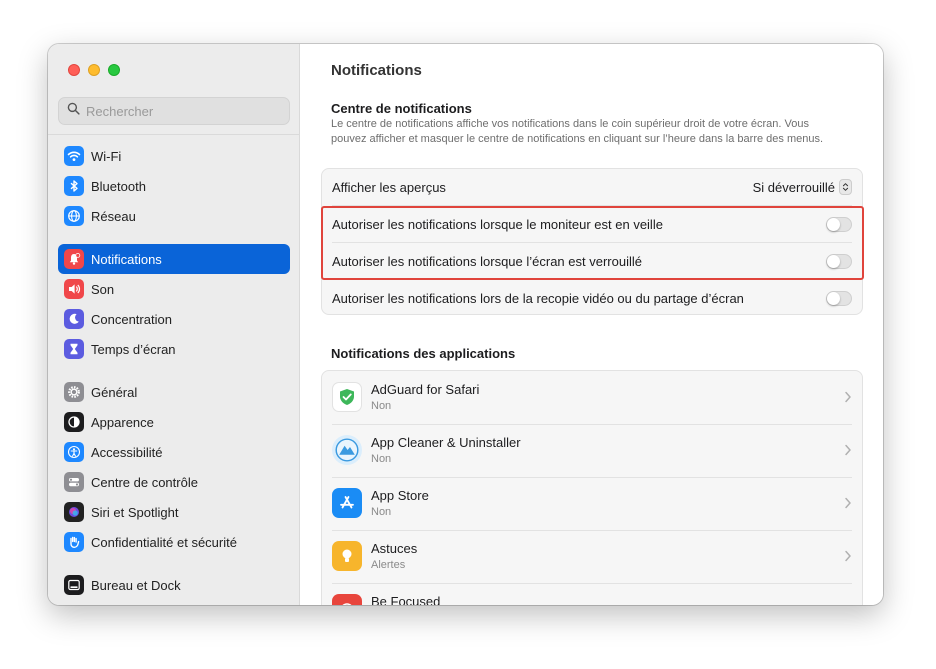 This screenshot has height=669, width=936. I want to click on app-row-app-cleaner: App Cleaner & Uninstaller Non, so click(592, 450).